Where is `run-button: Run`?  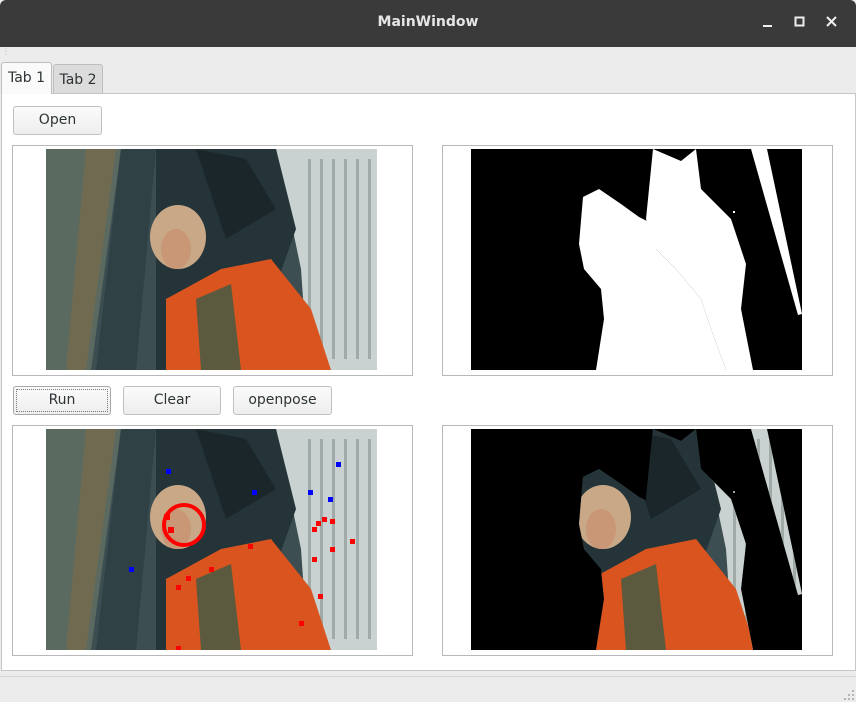 run-button: Run is located at coordinates (62, 400).